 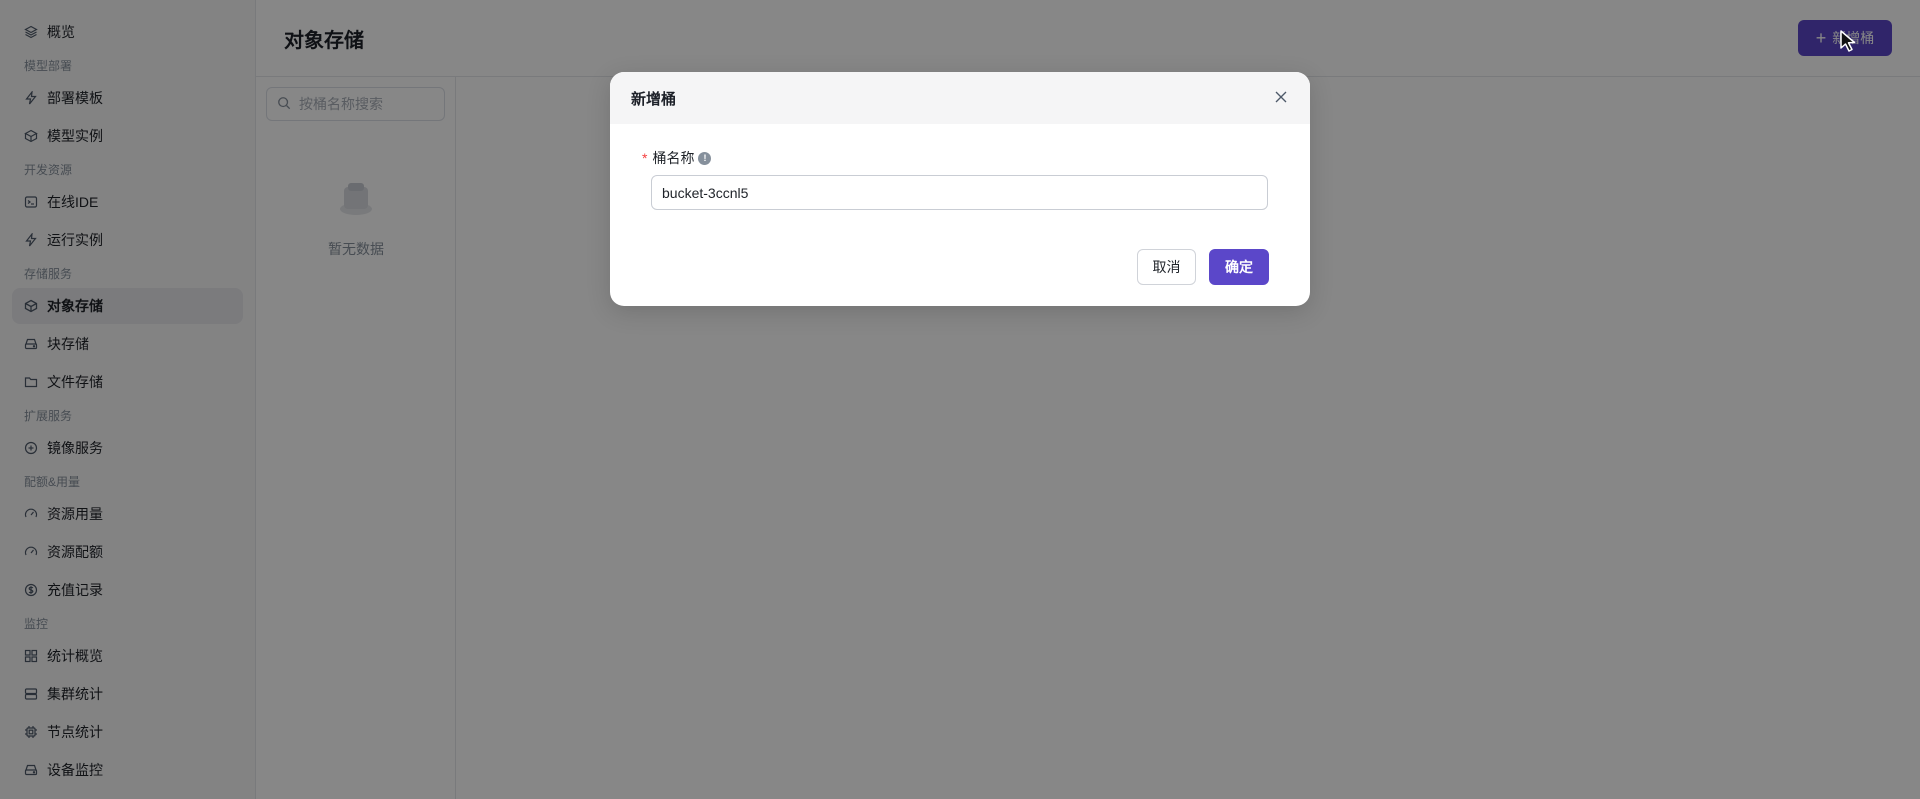 What do you see at coordinates (1166, 267) in the screenshot?
I see `cancel-button: 取消` at bounding box center [1166, 267].